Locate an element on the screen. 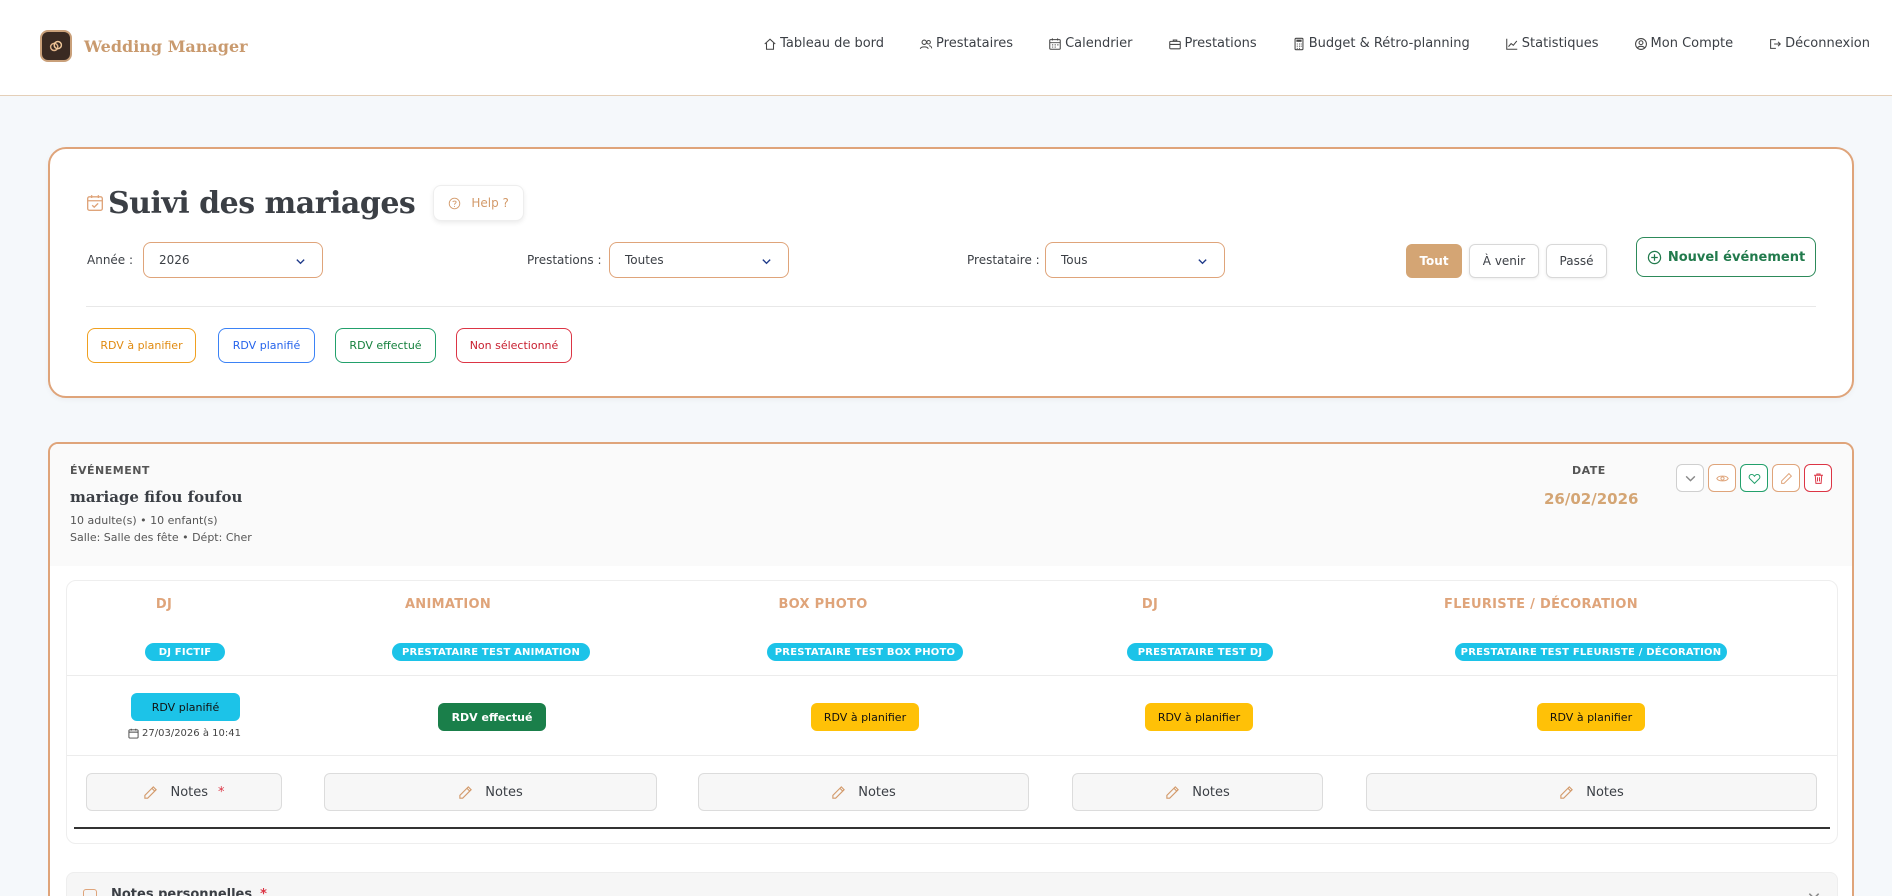 This screenshot has width=1892, height=896. calendar-icon is located at coordinates (133, 733).